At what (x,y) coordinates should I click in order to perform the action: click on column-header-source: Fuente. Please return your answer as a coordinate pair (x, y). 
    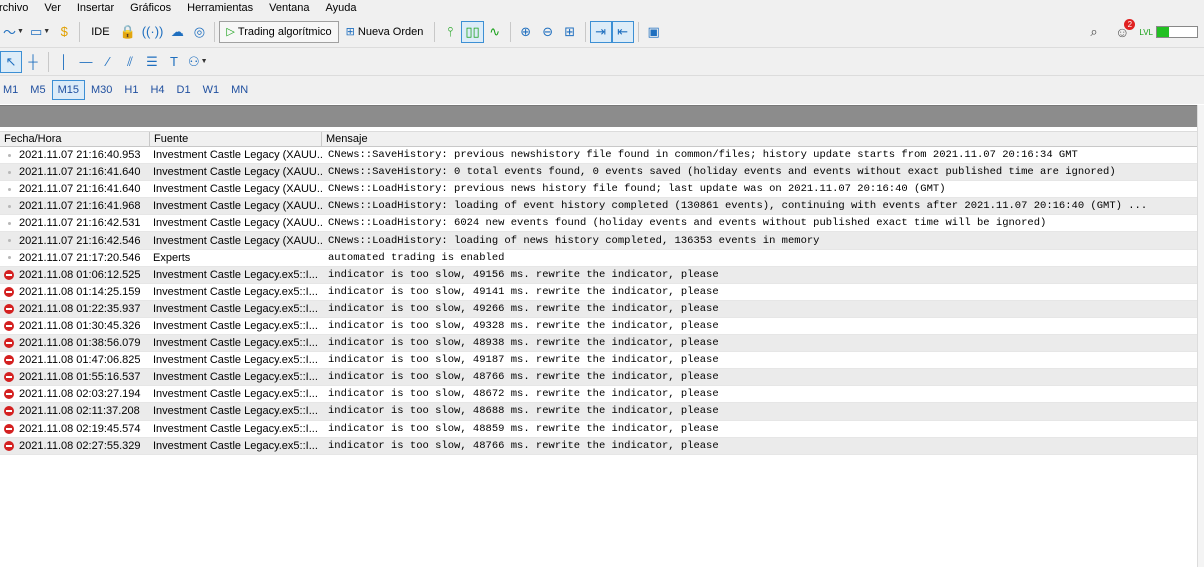
    Looking at the image, I should click on (236, 139).